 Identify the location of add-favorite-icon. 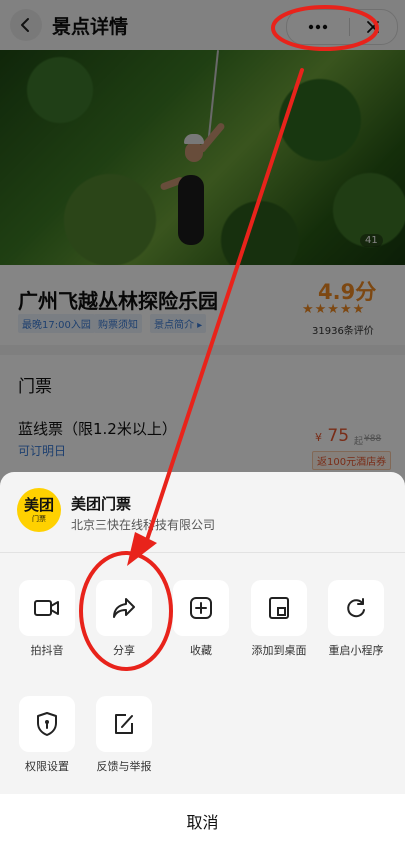
(201, 608).